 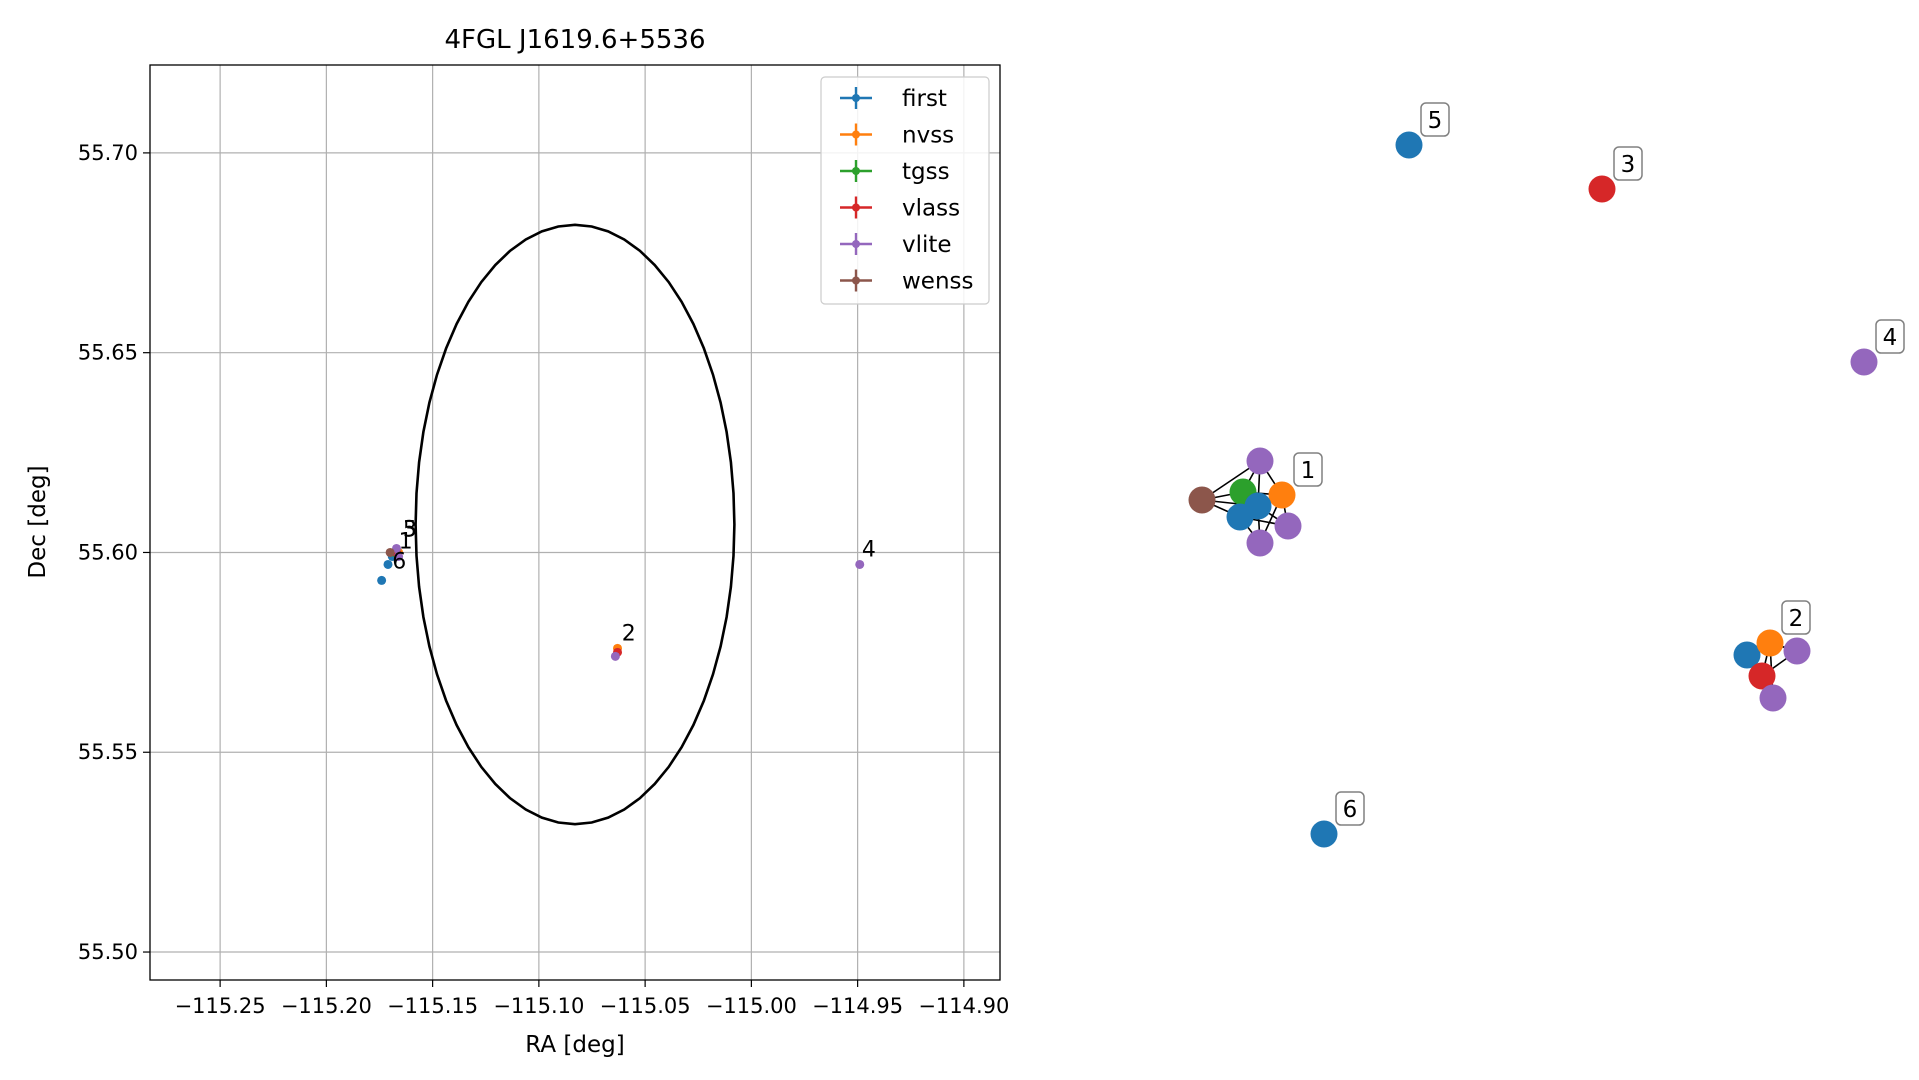 I want to click on x-tick-label: −115.15, so click(x=432, y=1006).